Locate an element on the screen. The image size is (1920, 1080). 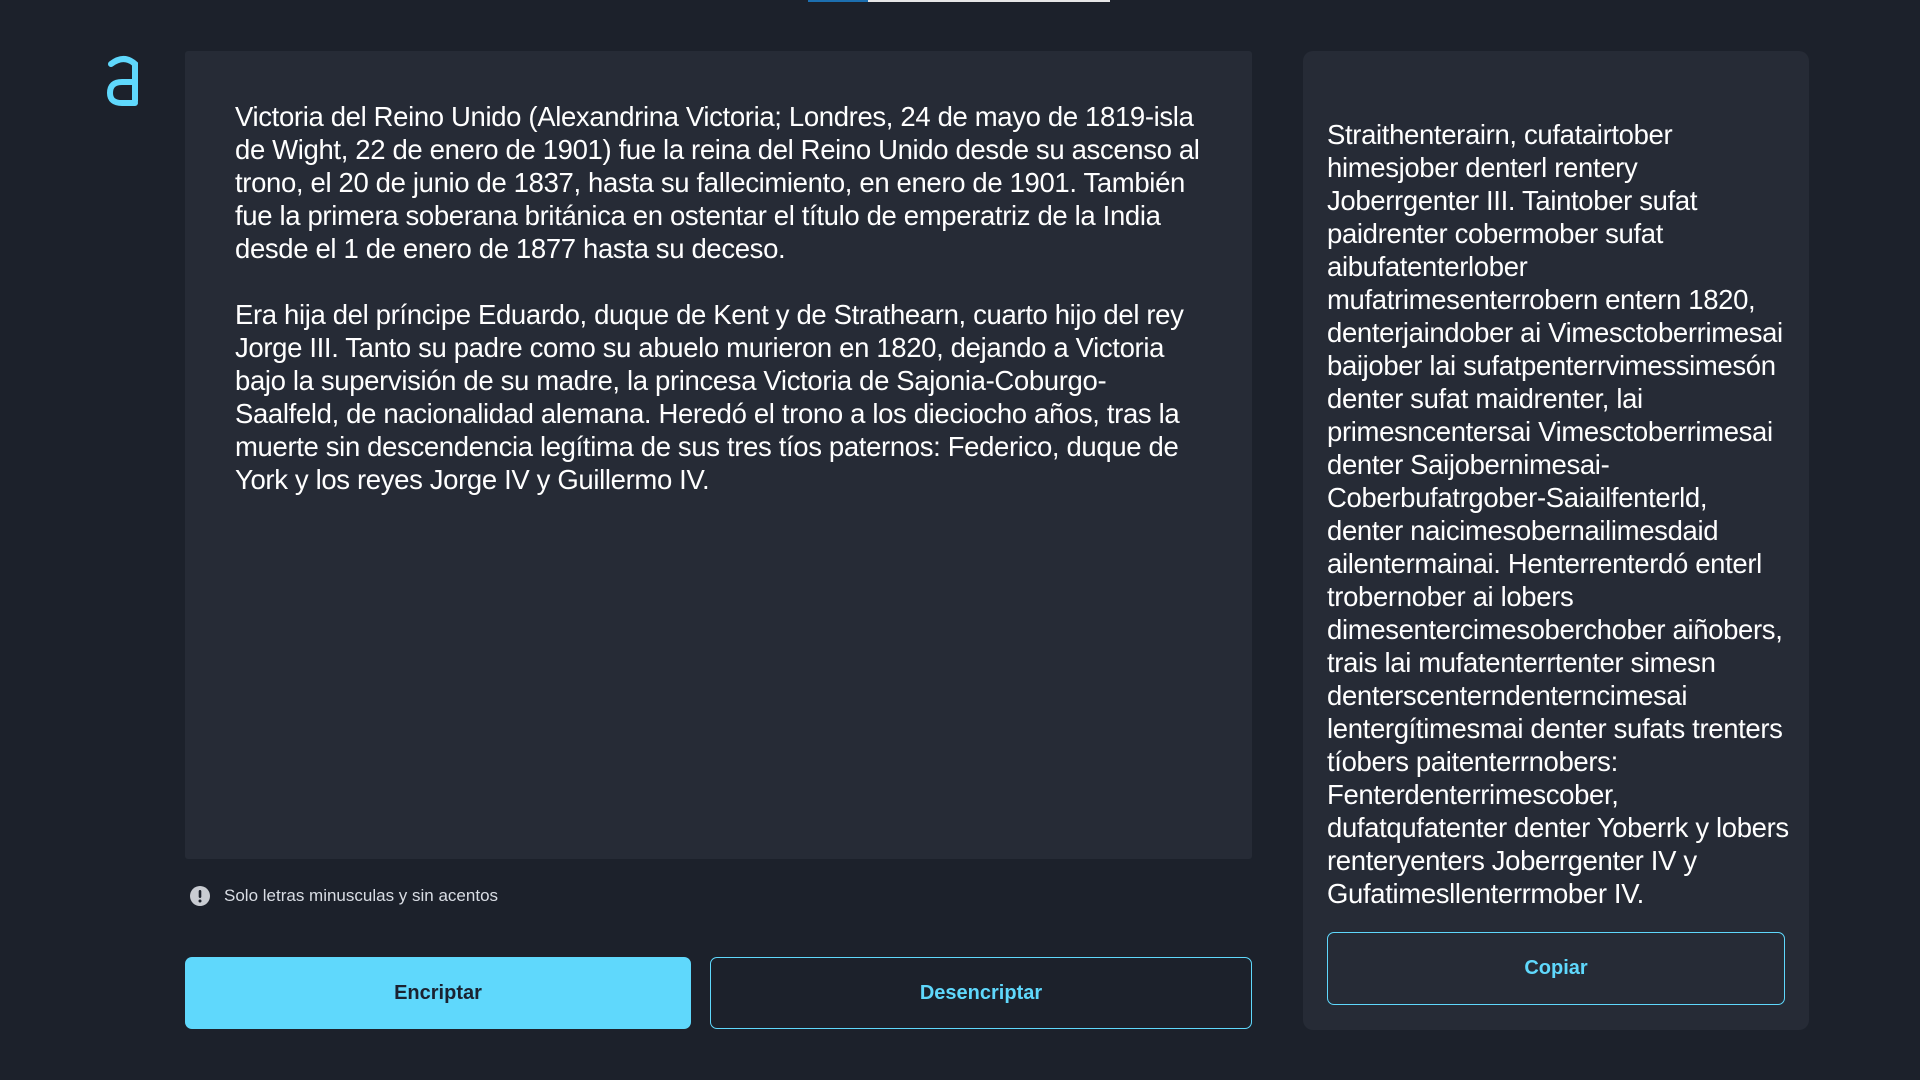
decrypt-button: Desencriptar is located at coordinates (981, 993).